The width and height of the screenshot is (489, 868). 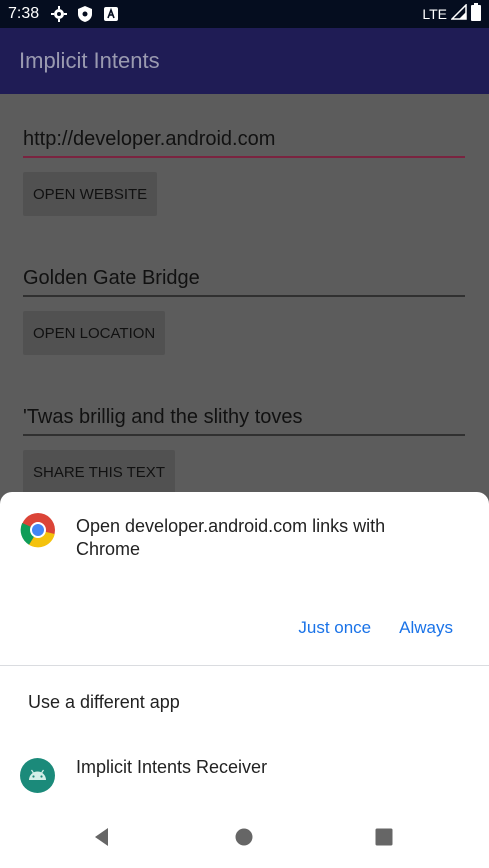 I want to click on navigation-bar, so click(x=244, y=838).